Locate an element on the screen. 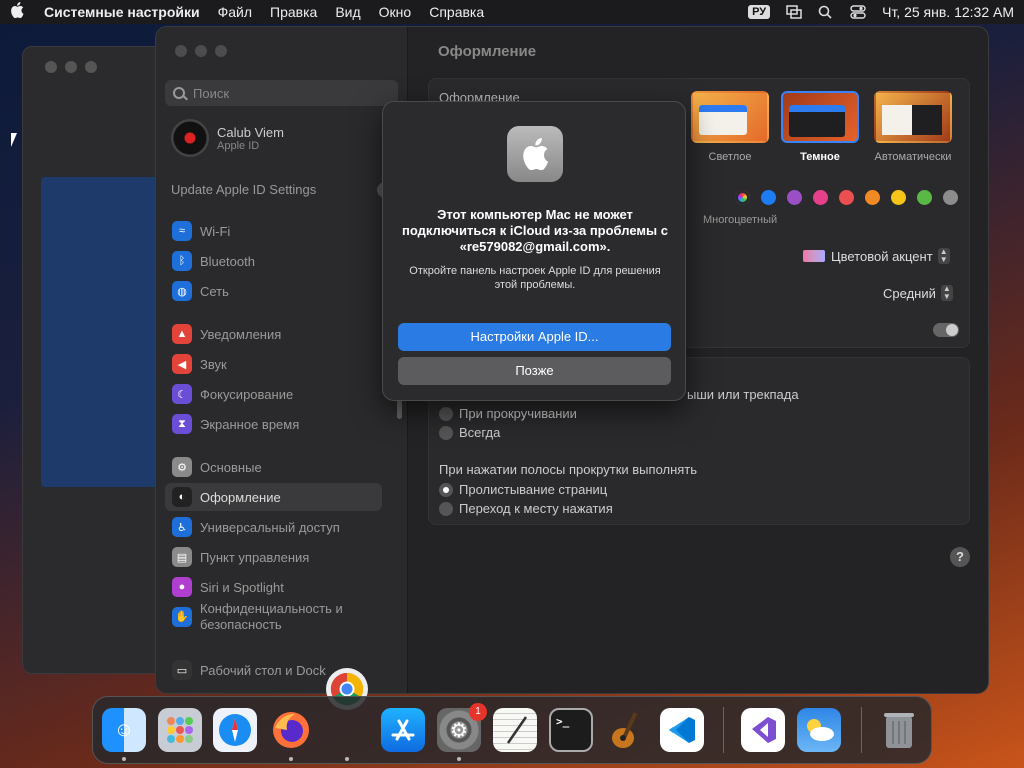 This screenshot has width=1024, height=768. safari-icon is located at coordinates (235, 730).